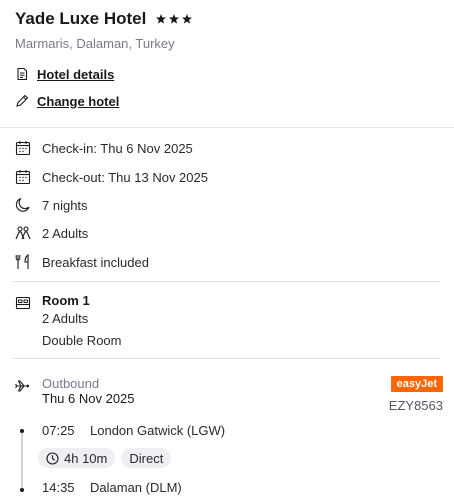  What do you see at coordinates (66, 300) in the screenshot?
I see `room-title: Room 1` at bounding box center [66, 300].